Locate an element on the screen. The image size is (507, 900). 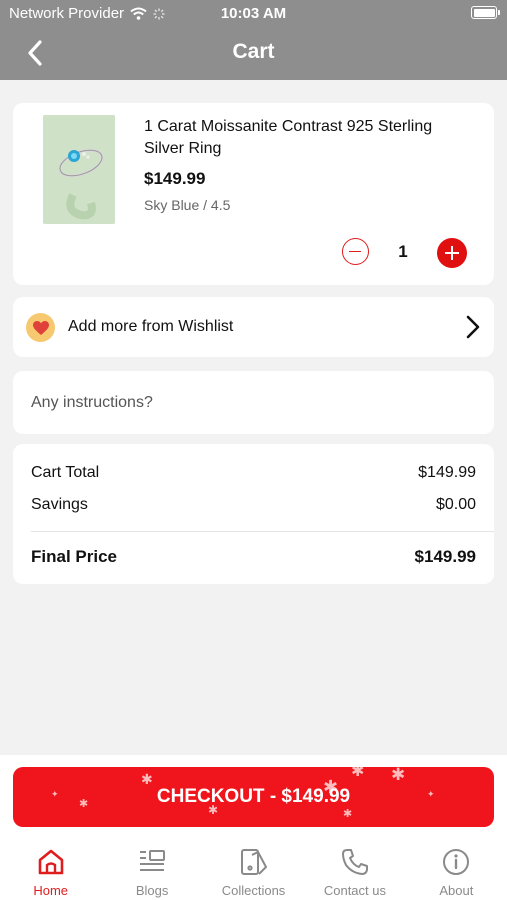
tab-contact: Contact us is located at coordinates (354, 867).